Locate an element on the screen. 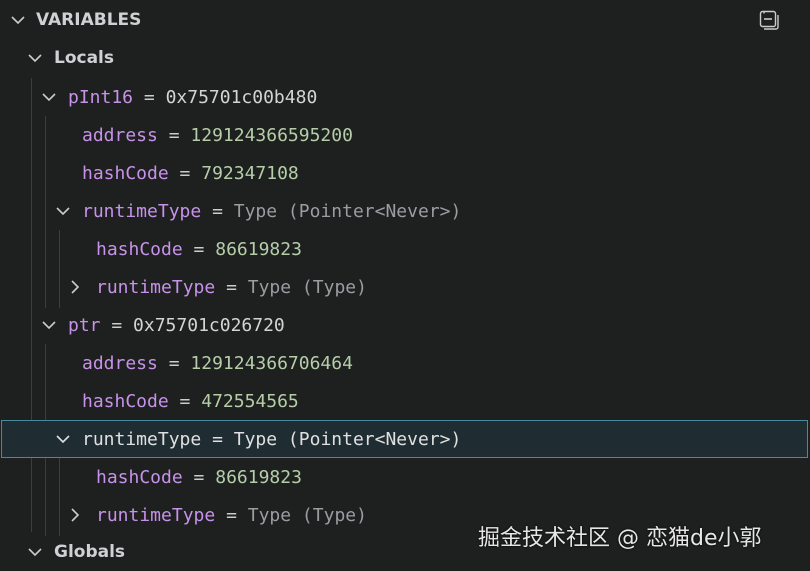 The image size is (810, 571). variable-value: 0x75701c026720 is located at coordinates (209, 325).